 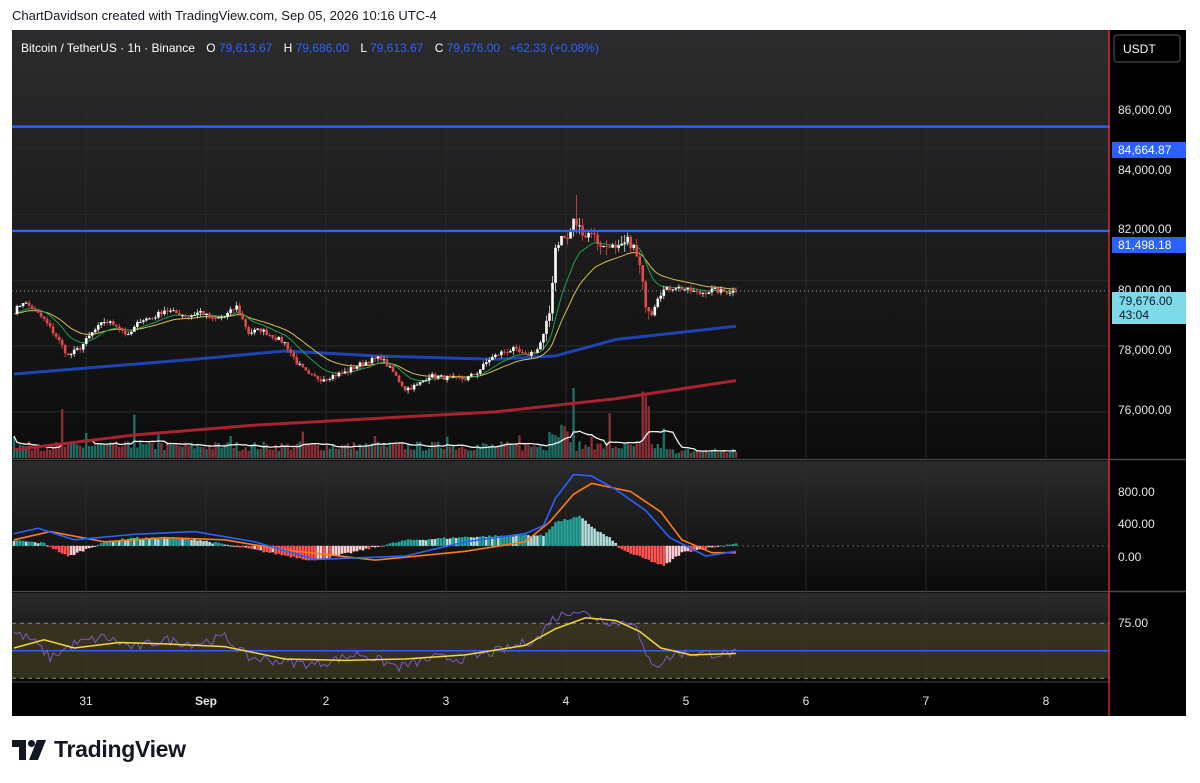 I want to click on currency-button: USDT, so click(x=1139, y=49).